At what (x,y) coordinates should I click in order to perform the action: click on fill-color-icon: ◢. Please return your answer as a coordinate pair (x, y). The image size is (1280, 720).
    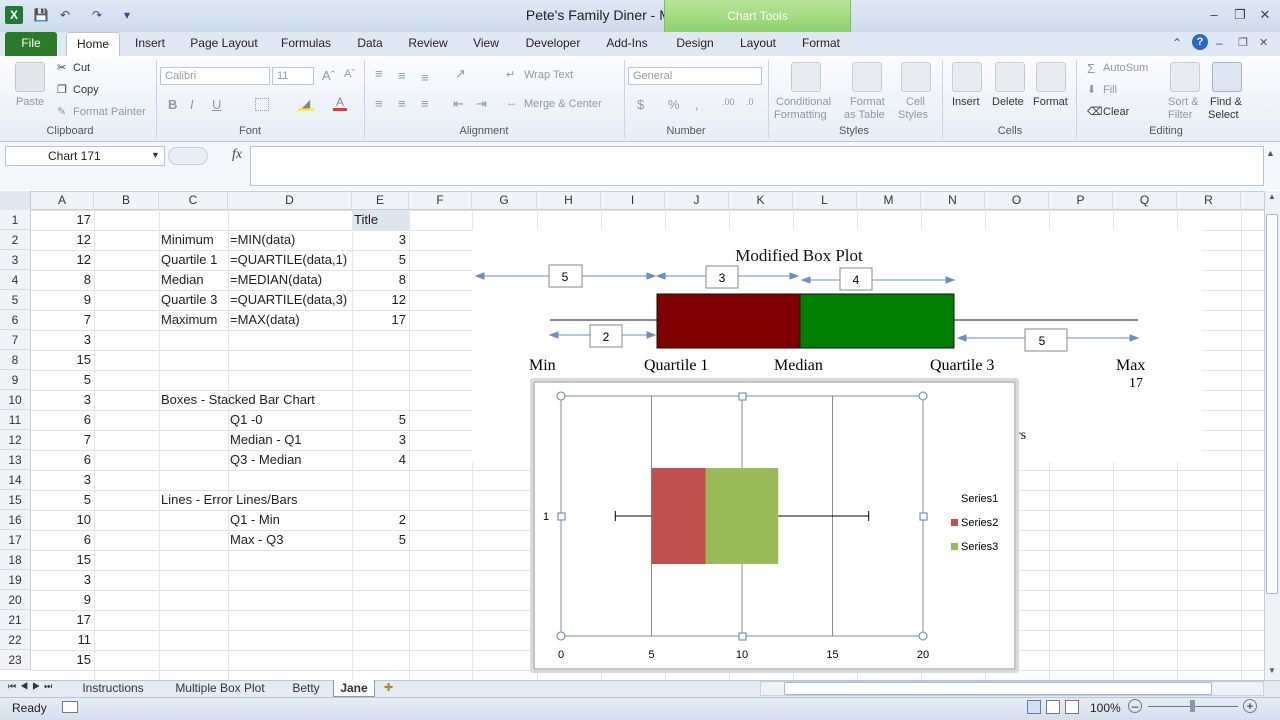
    Looking at the image, I should click on (306, 104).